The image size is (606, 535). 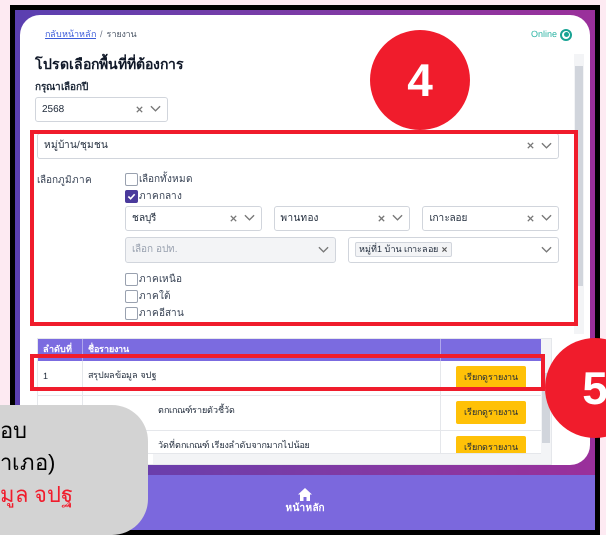 What do you see at coordinates (298, 145) in the screenshot?
I see `select-field: หมู่บ้าน/ชุมชน` at bounding box center [298, 145].